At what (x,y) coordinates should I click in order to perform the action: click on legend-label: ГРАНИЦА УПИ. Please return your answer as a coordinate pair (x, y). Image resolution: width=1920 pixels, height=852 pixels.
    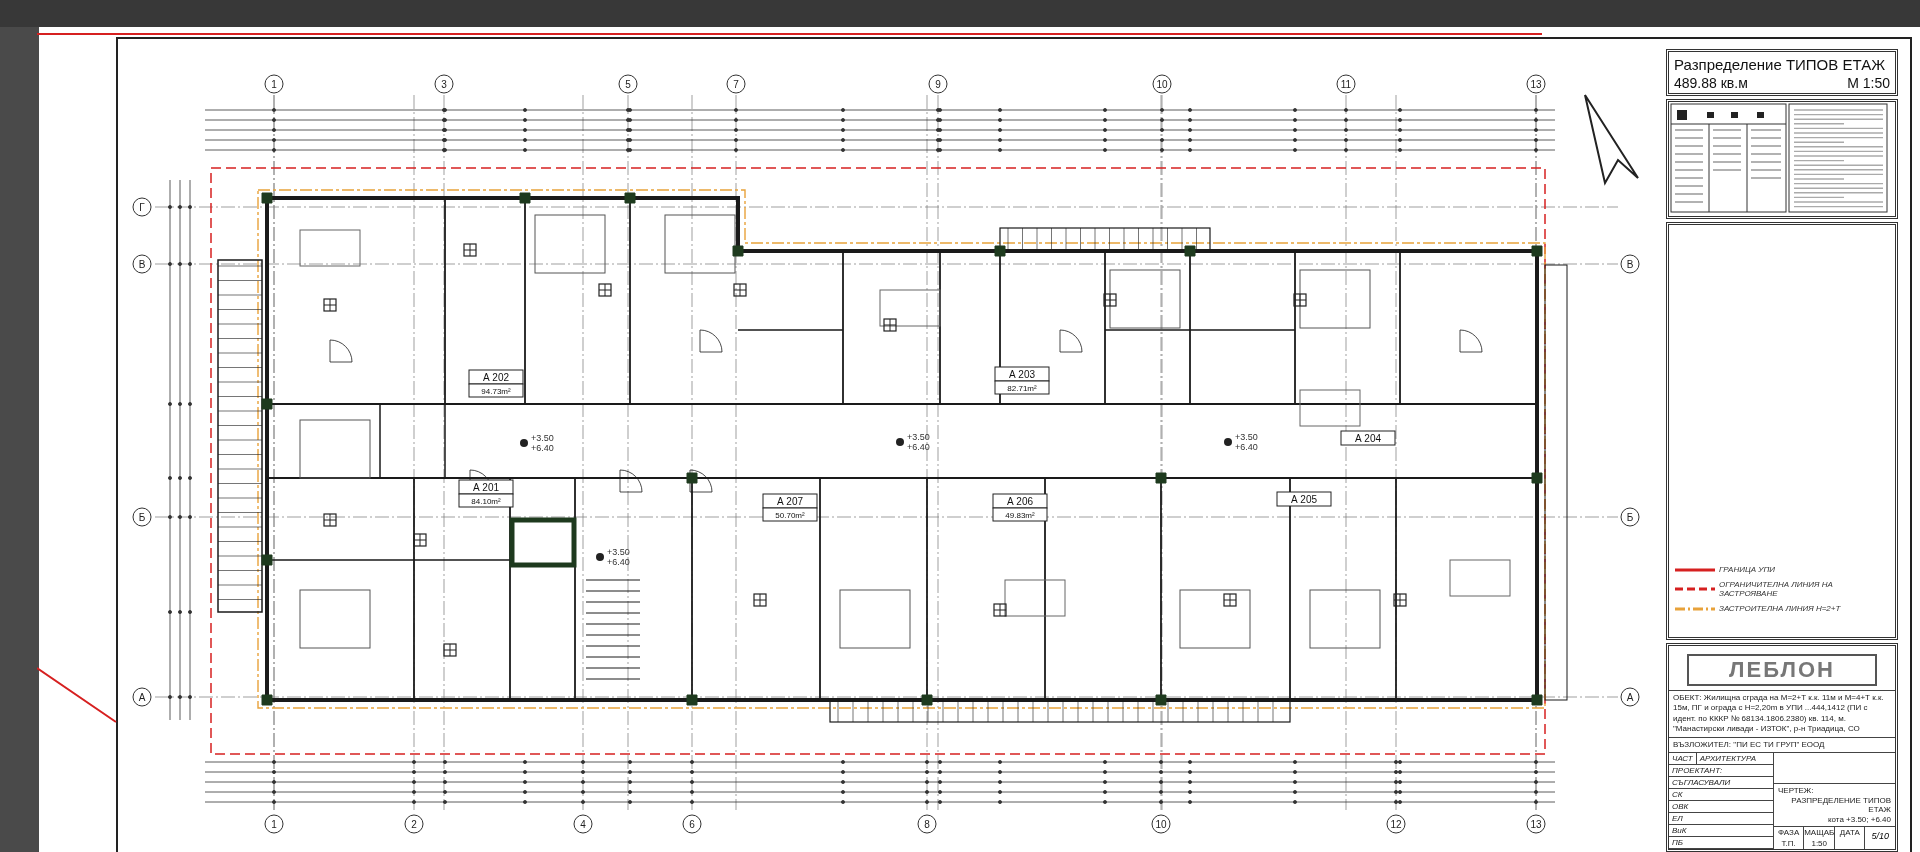
    Looking at the image, I should click on (1747, 570).